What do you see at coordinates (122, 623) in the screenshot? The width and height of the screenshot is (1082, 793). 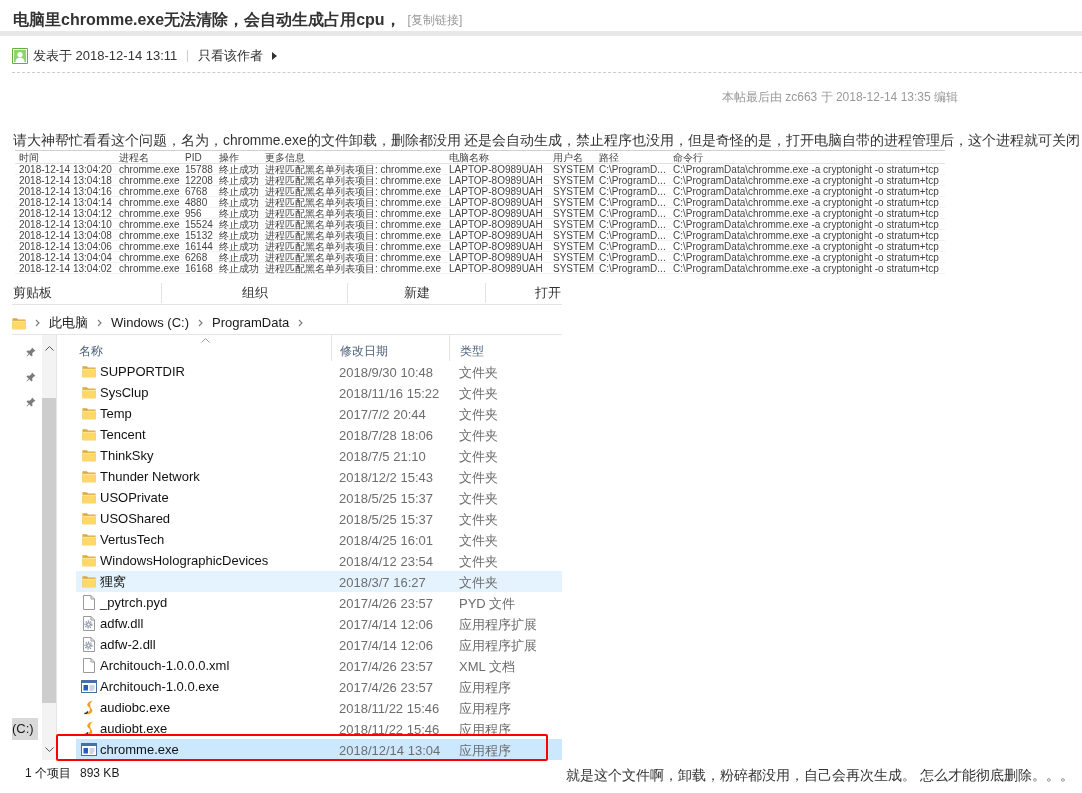 I see `file-name: adfw.dll` at bounding box center [122, 623].